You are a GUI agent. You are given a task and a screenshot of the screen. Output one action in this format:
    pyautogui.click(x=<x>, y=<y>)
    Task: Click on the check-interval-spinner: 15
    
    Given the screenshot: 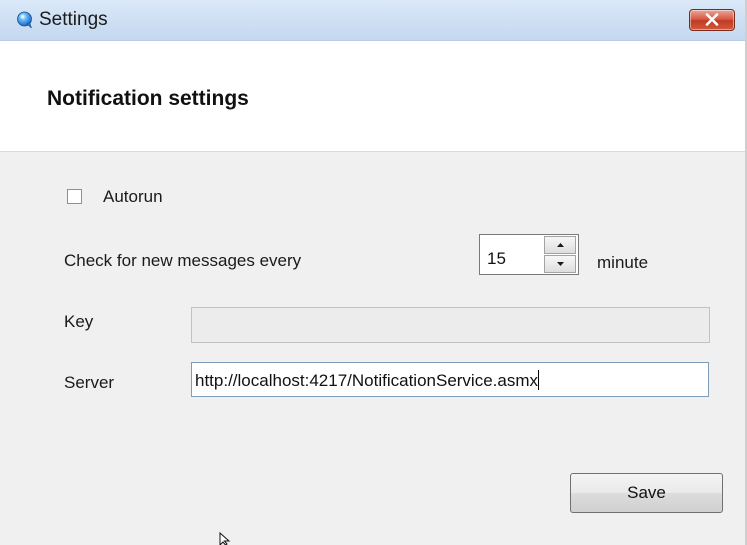 What is the action you would take?
    pyautogui.click(x=529, y=254)
    